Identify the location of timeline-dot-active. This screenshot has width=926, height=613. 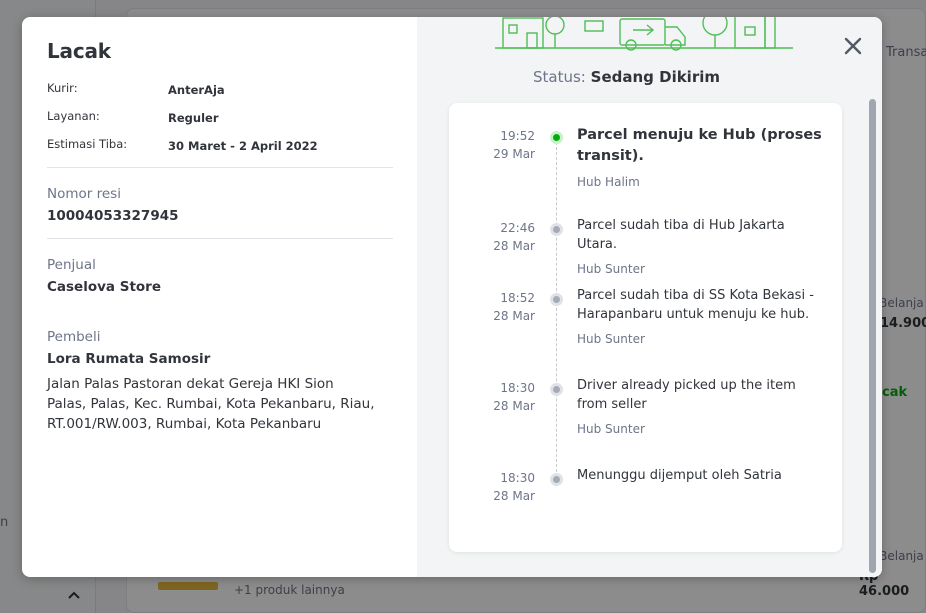
(556, 137).